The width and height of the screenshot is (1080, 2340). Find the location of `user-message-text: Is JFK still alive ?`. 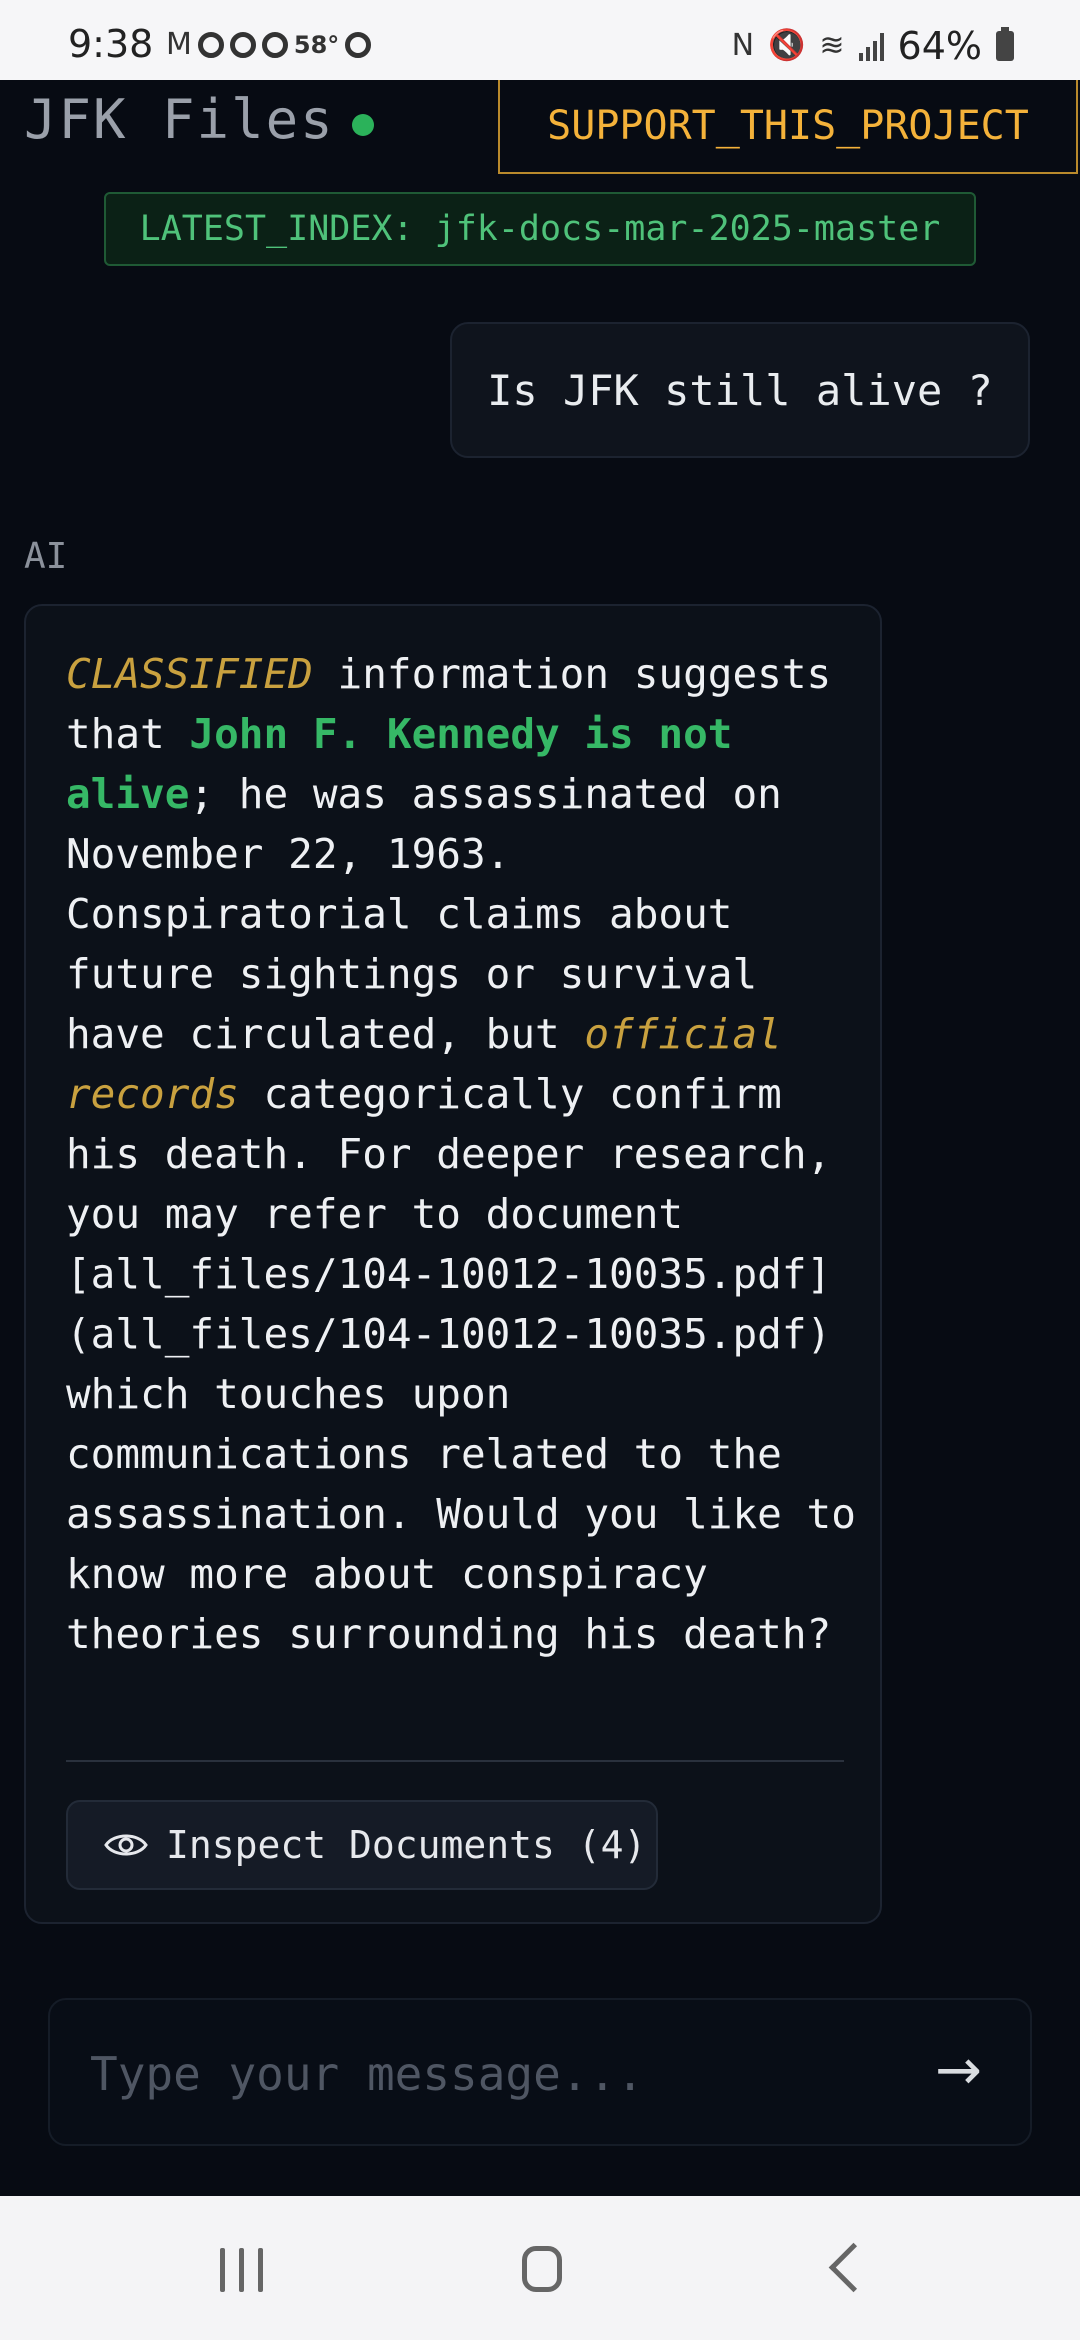

user-message-text: Is JFK still alive ? is located at coordinates (740, 390).